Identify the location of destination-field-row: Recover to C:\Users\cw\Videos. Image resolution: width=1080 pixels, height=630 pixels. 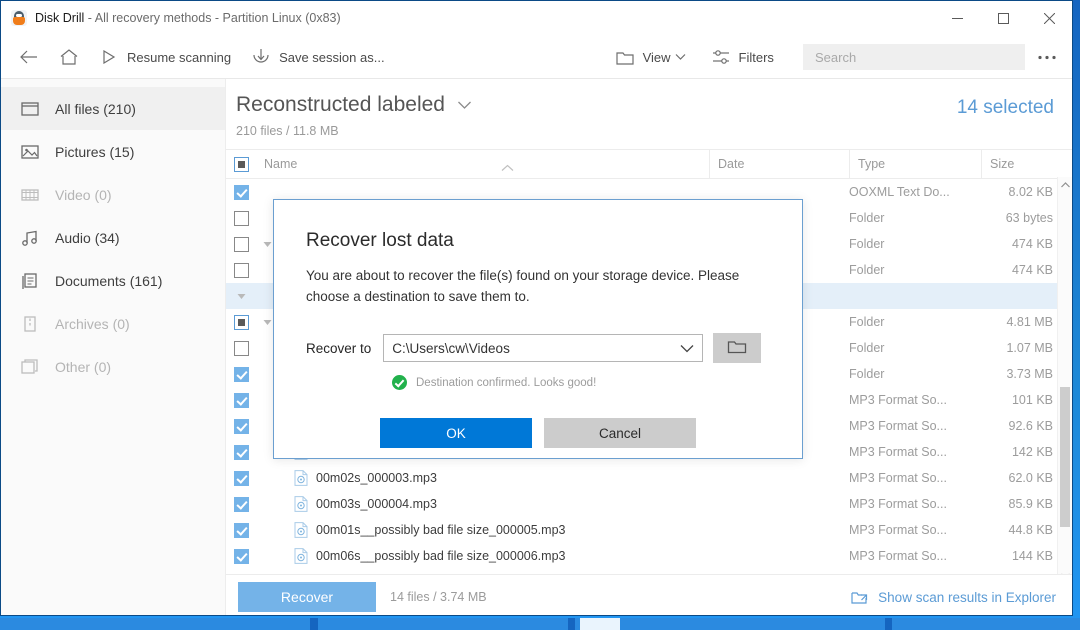
(554, 348).